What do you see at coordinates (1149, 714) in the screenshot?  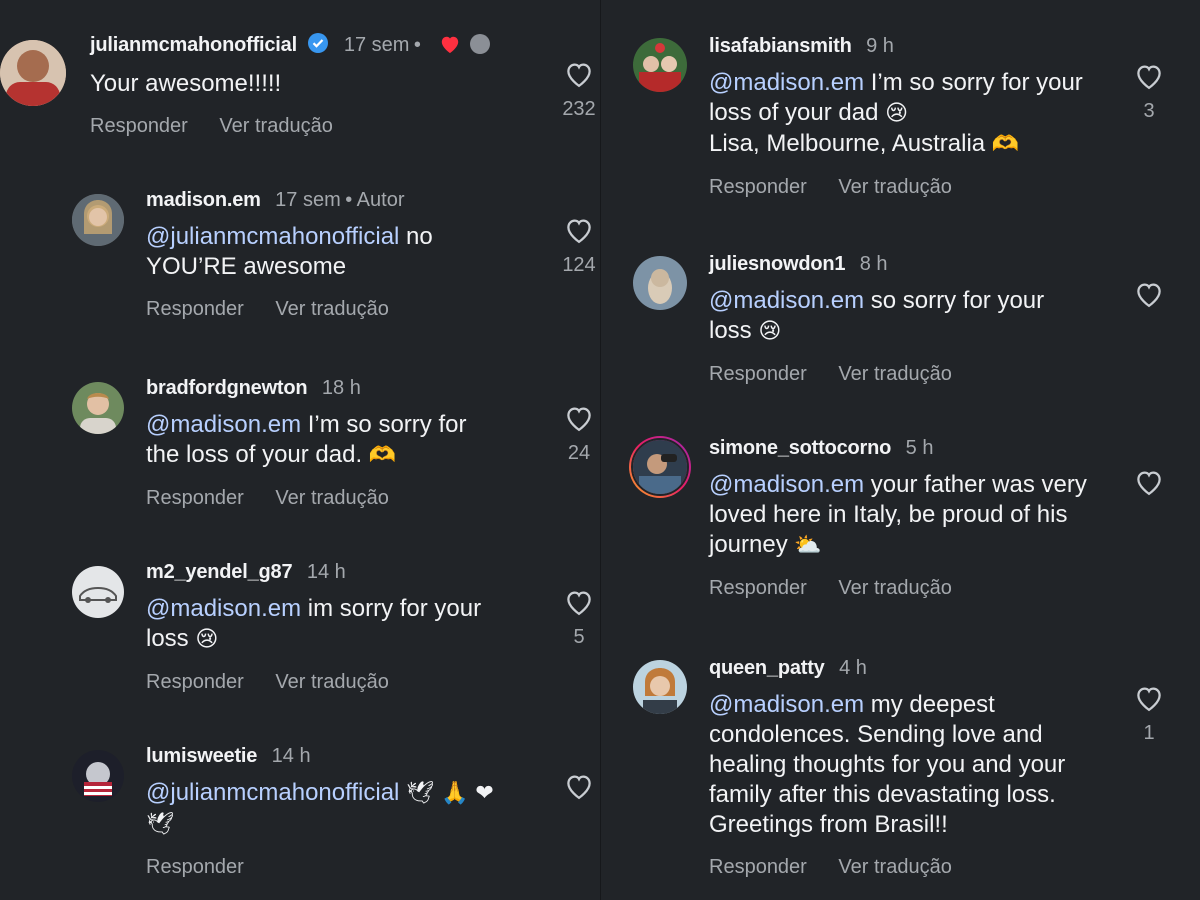 I see `like-block: 1` at bounding box center [1149, 714].